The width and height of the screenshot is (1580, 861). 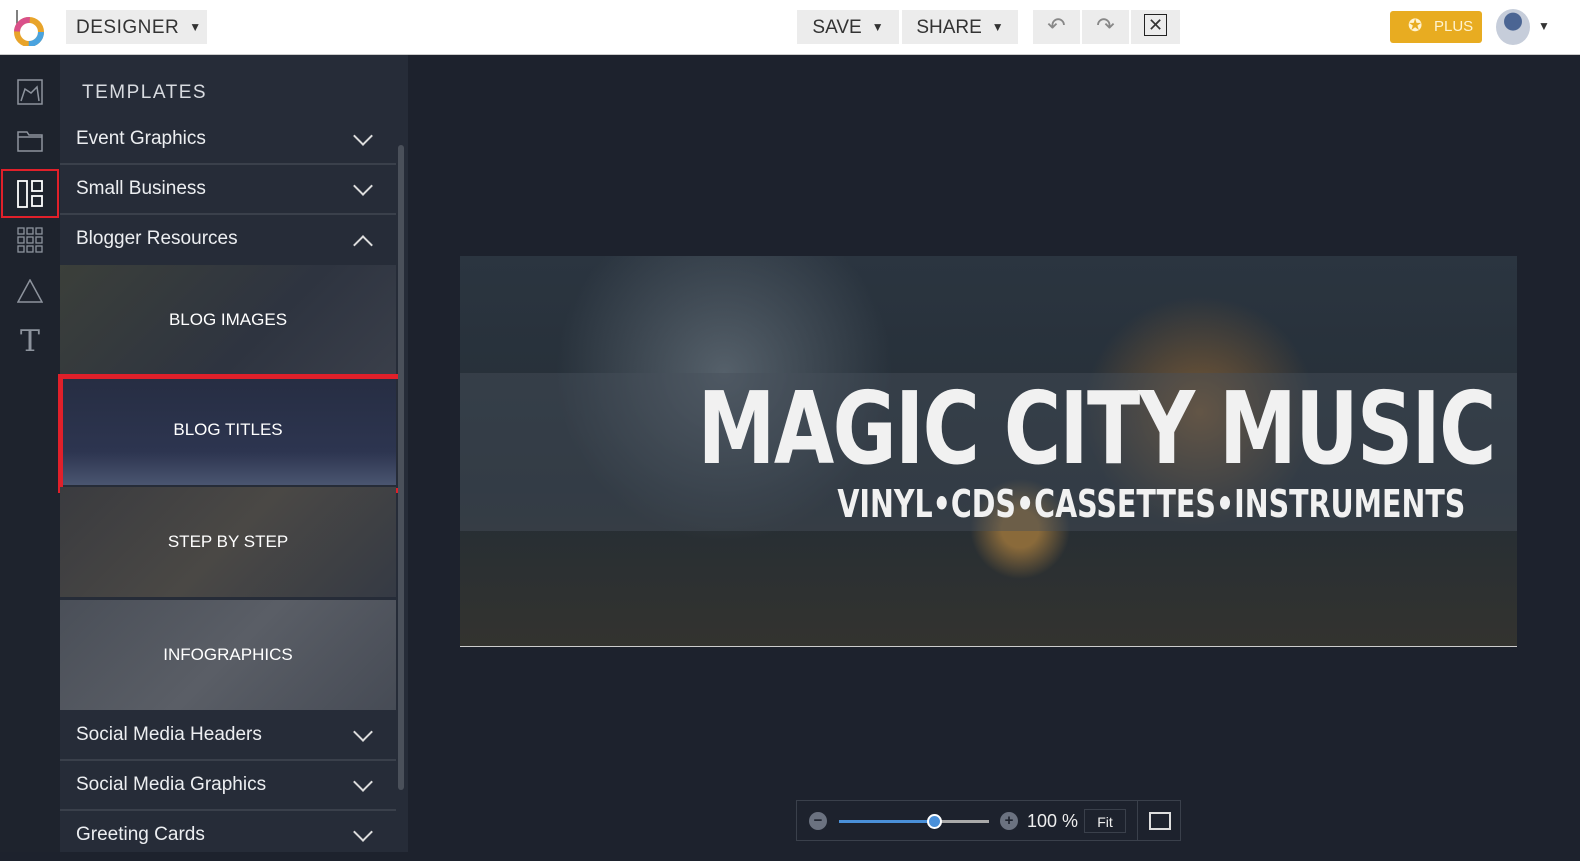 I want to click on panel-scrollbar, so click(x=401, y=467).